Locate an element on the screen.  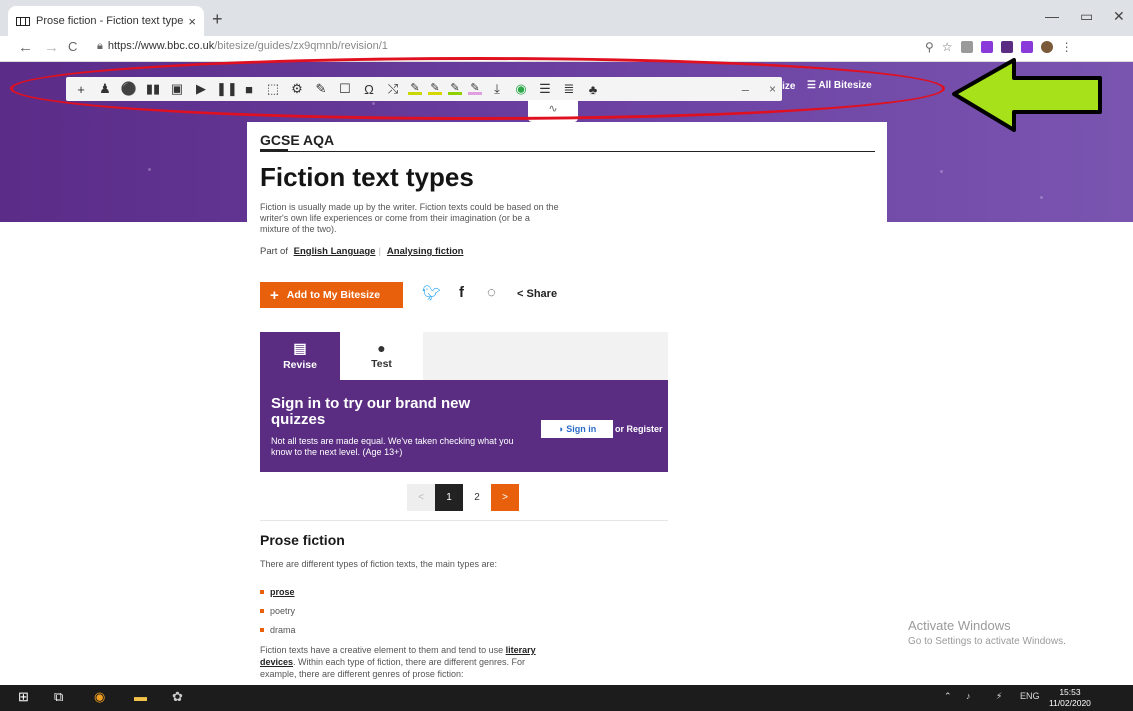
browser-tab: Prose fiction - Fiction text types × is located at coordinates (106, 21).